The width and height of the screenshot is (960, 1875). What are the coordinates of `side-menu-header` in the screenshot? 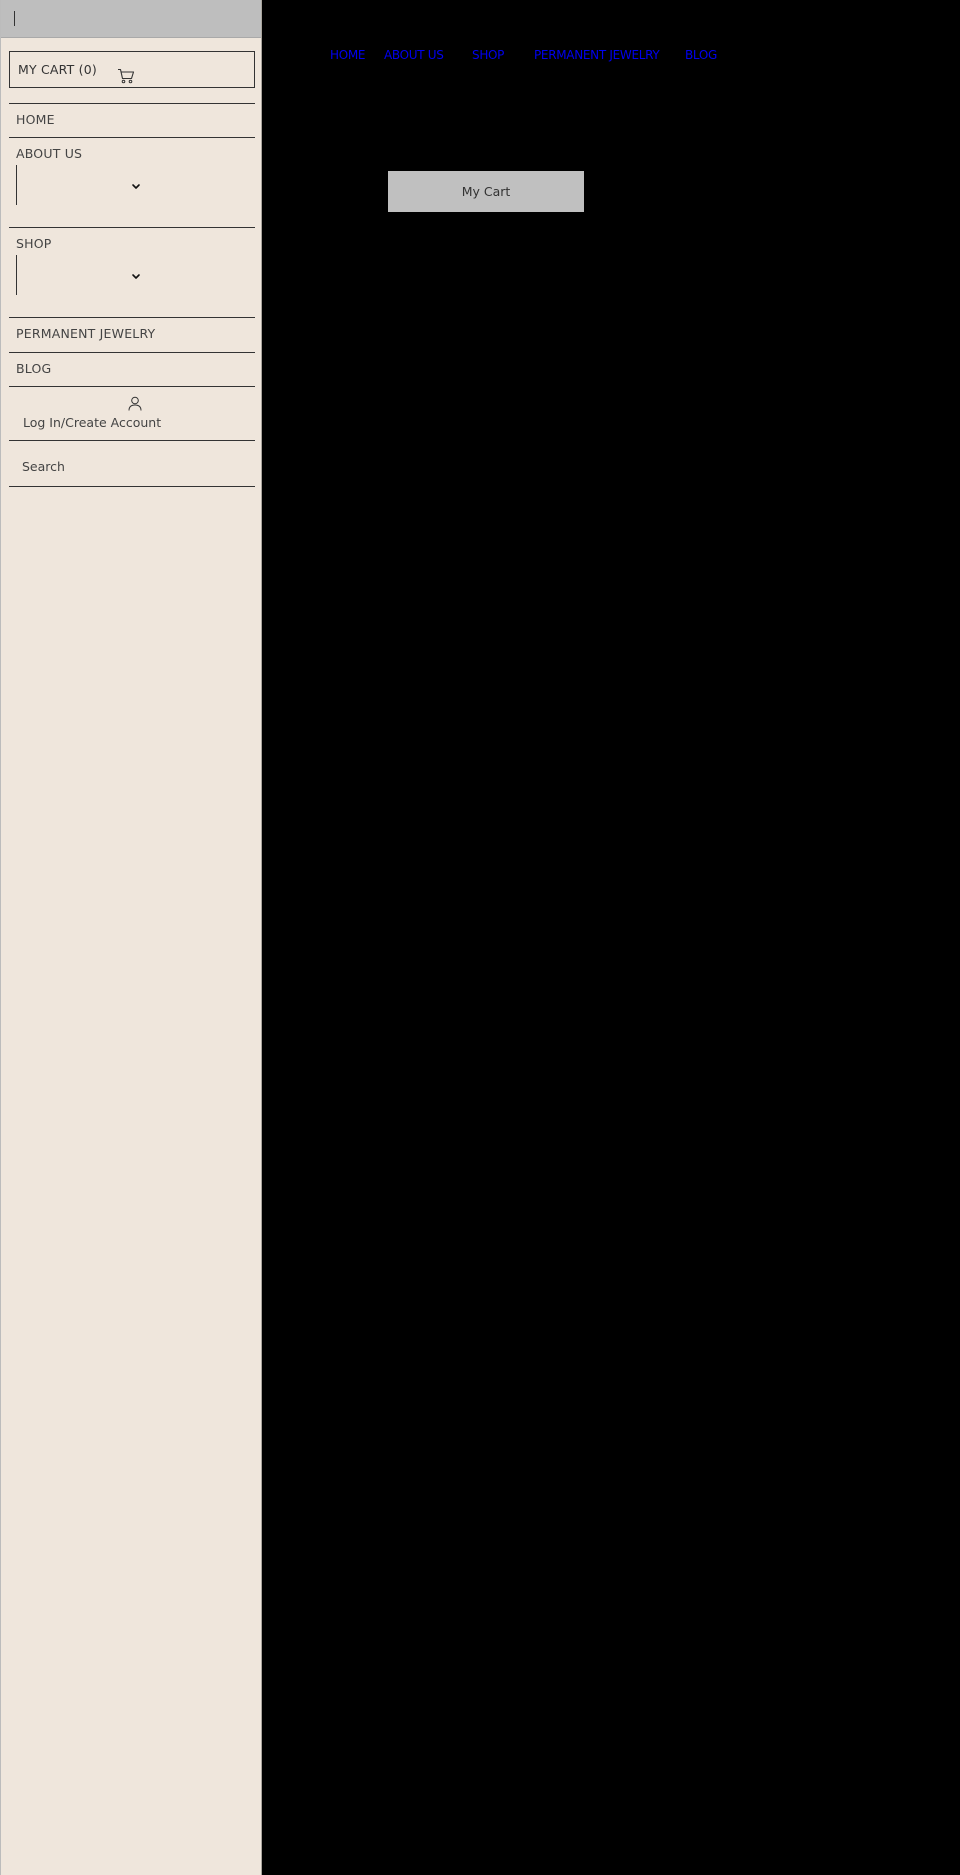 It's located at (131, 19).